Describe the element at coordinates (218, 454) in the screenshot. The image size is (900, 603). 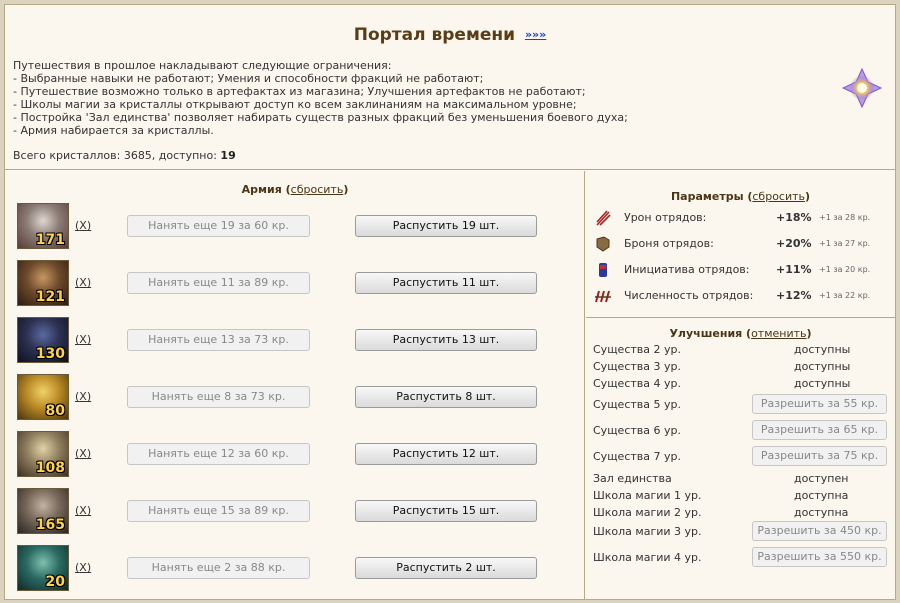
I see `hire-more-button: Нанять еще 12 за 60 кр.` at that location.